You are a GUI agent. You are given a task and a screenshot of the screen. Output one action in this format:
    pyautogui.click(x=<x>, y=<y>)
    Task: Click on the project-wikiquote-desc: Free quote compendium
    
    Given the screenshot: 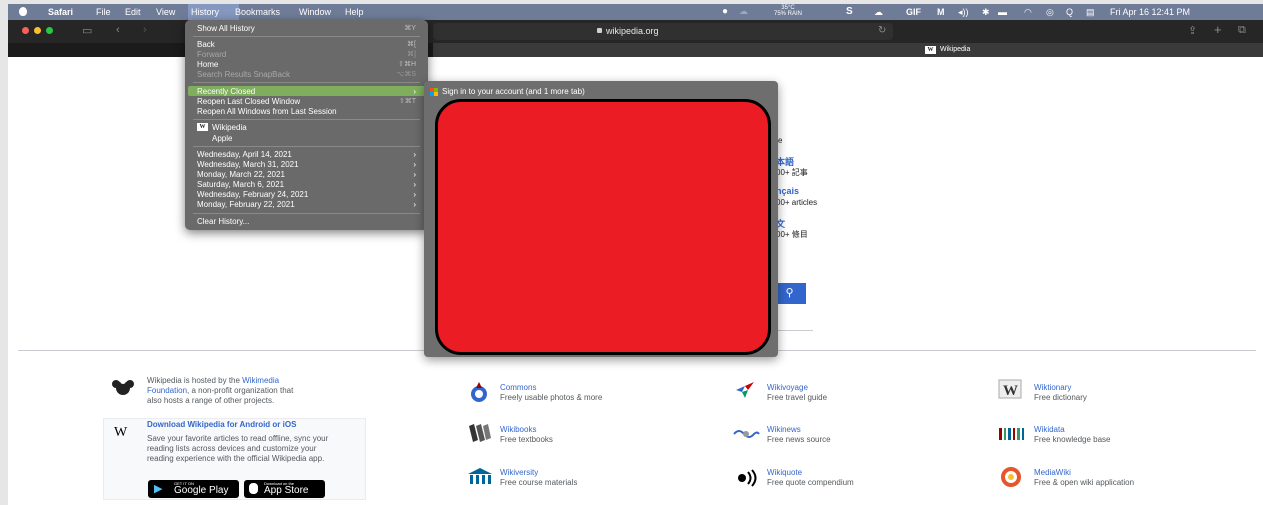 What is the action you would take?
    pyautogui.click(x=810, y=482)
    